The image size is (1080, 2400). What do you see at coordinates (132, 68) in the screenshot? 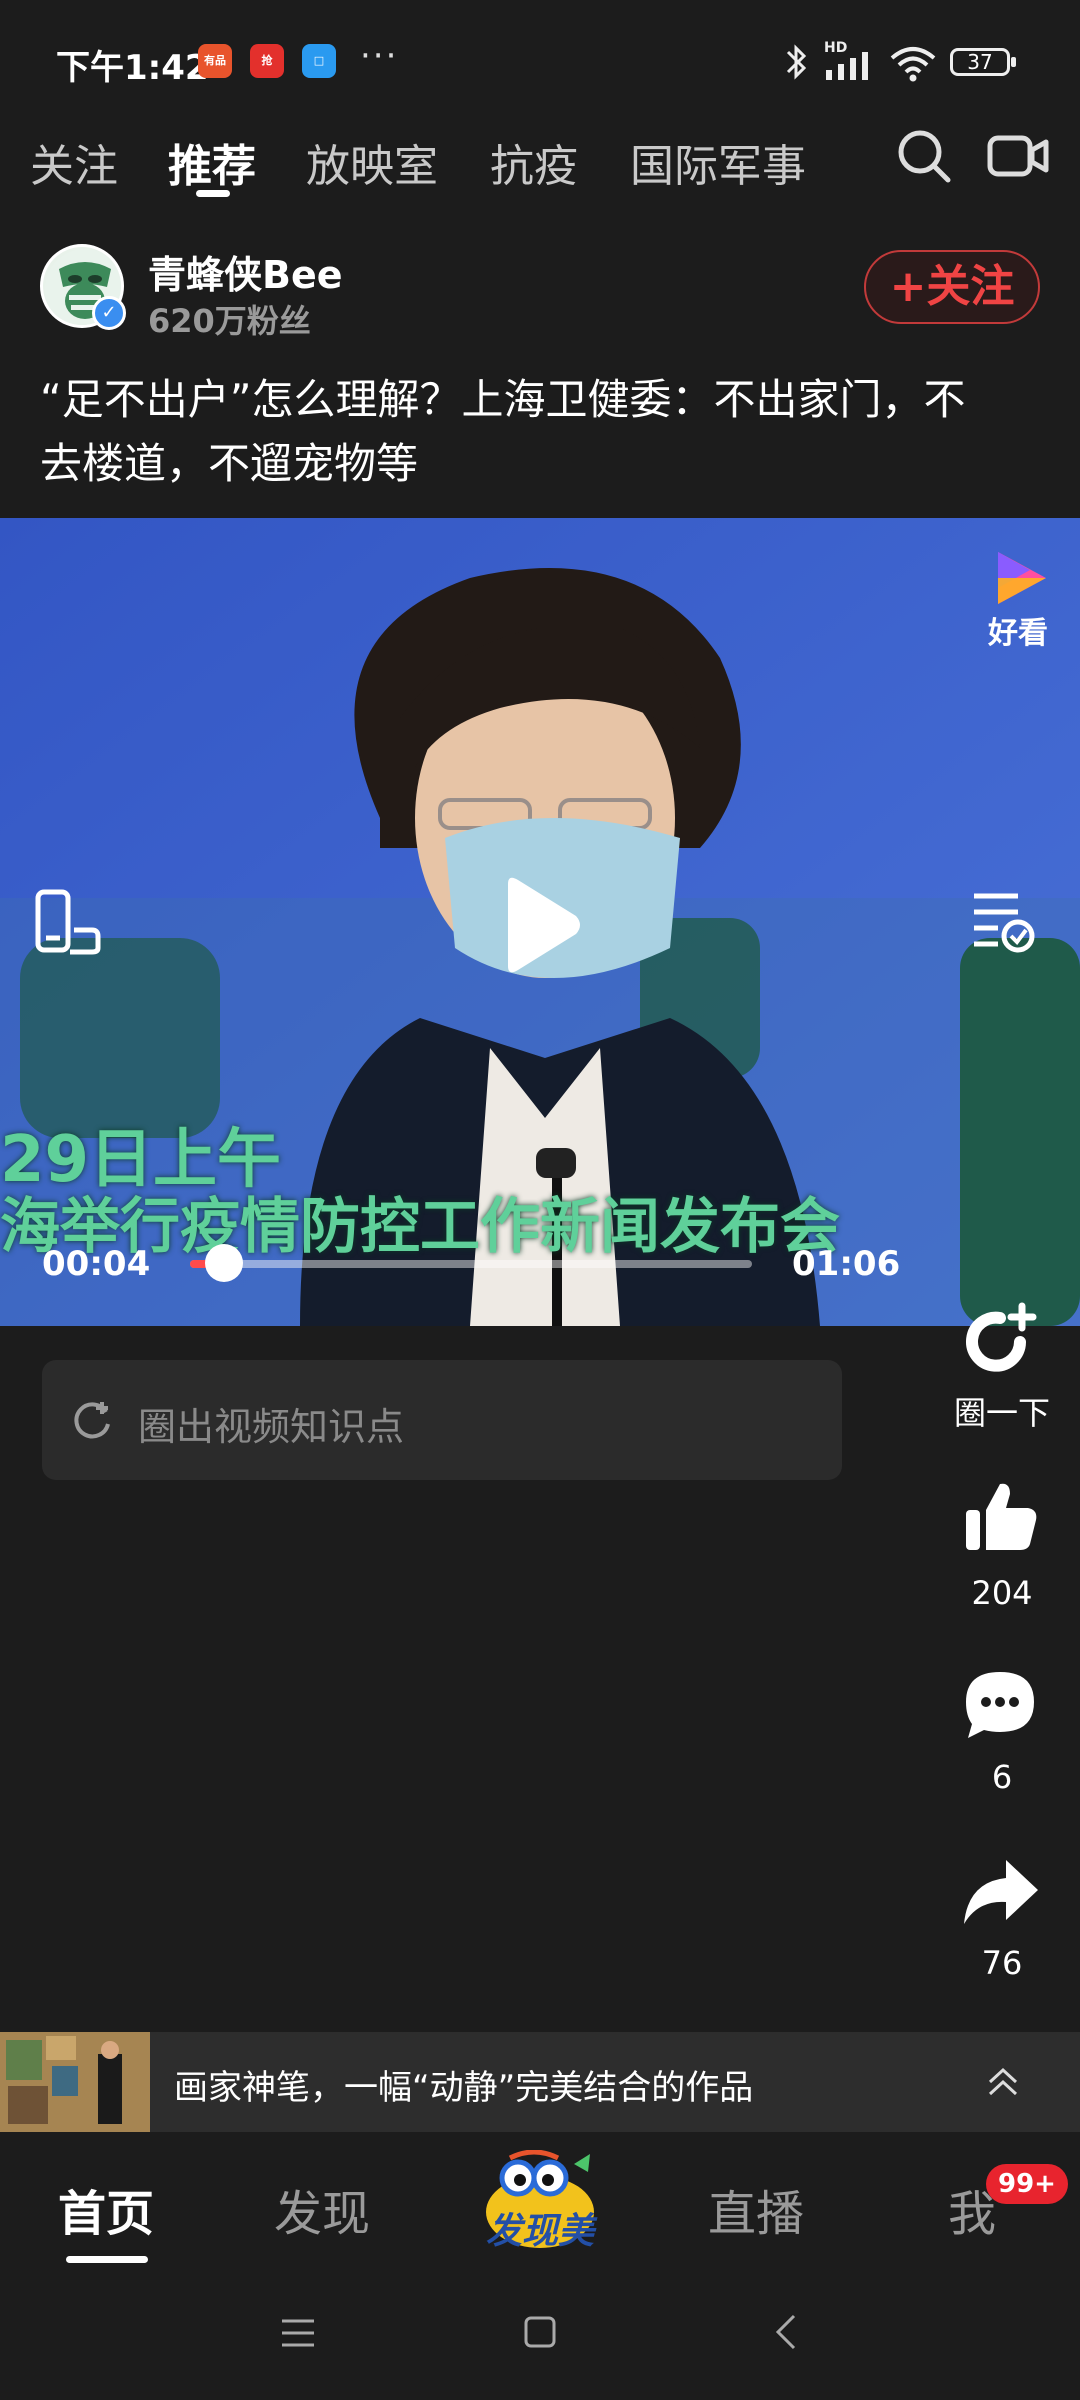
I see `status-time: 下午1:42` at bounding box center [132, 68].